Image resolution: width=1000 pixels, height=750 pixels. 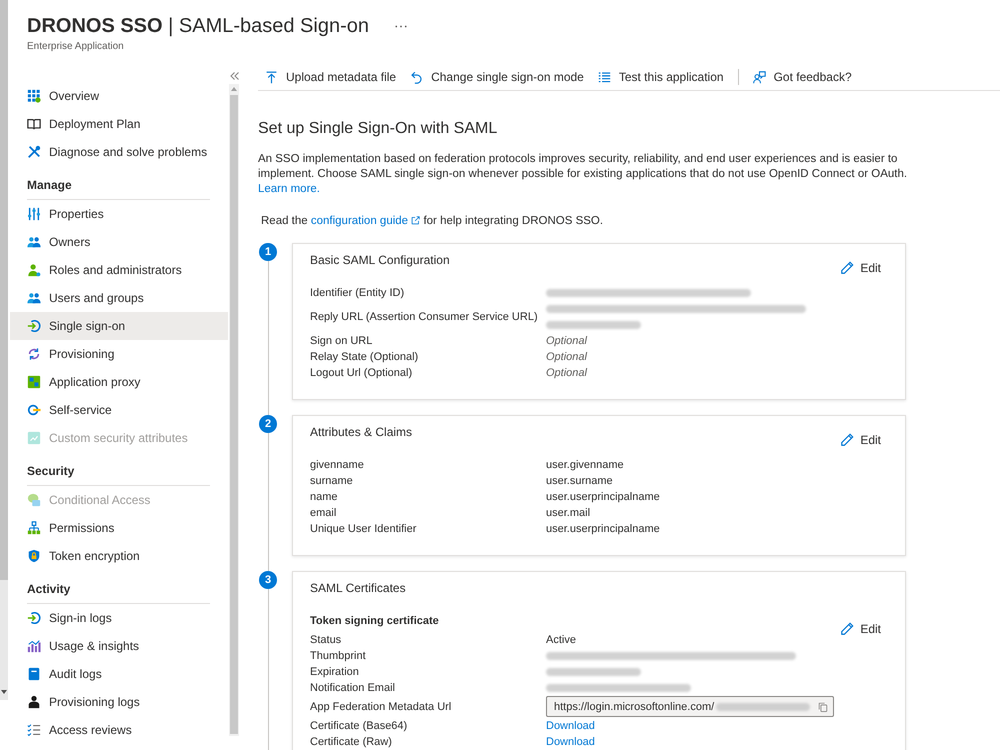 I want to click on field-label: Sign on URL, so click(x=341, y=341).